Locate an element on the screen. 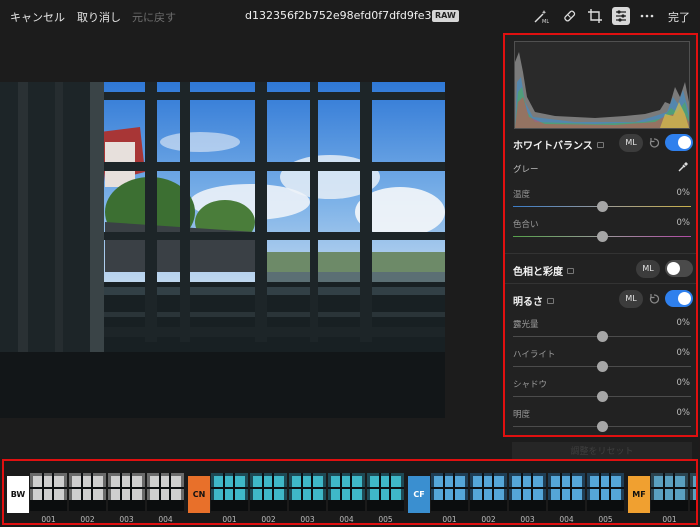  tint-slider is located at coordinates (602, 236).